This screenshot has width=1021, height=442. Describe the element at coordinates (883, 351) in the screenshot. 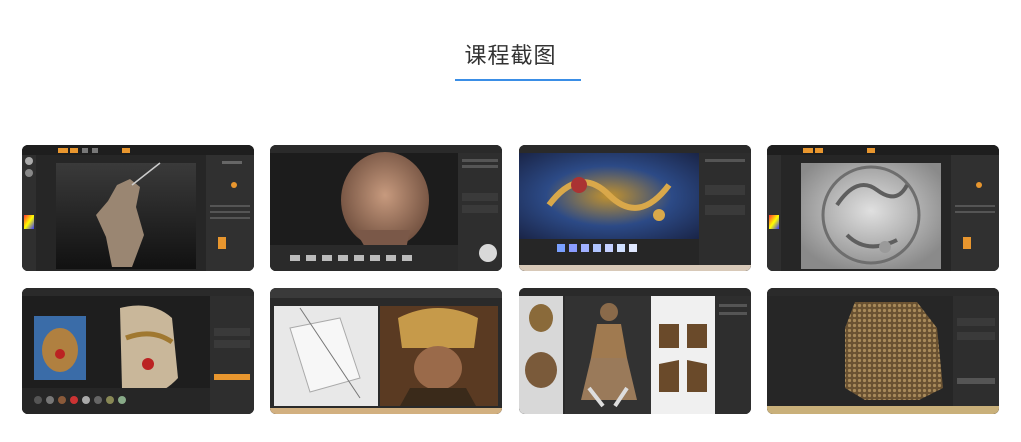

I see `screenshot-chainmail-armor` at that location.